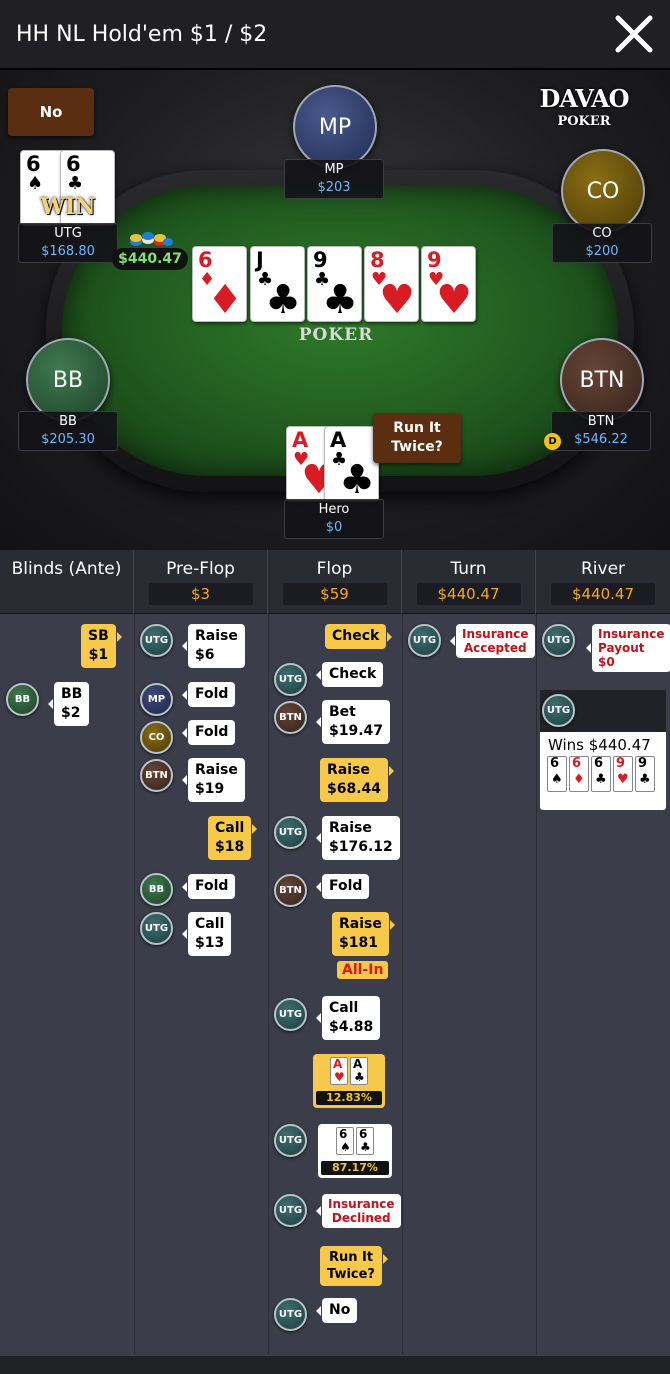 The height and width of the screenshot is (1374, 670). What do you see at coordinates (201, 582) in the screenshot?
I see `column-preflop: Pre-Flop $3` at bounding box center [201, 582].